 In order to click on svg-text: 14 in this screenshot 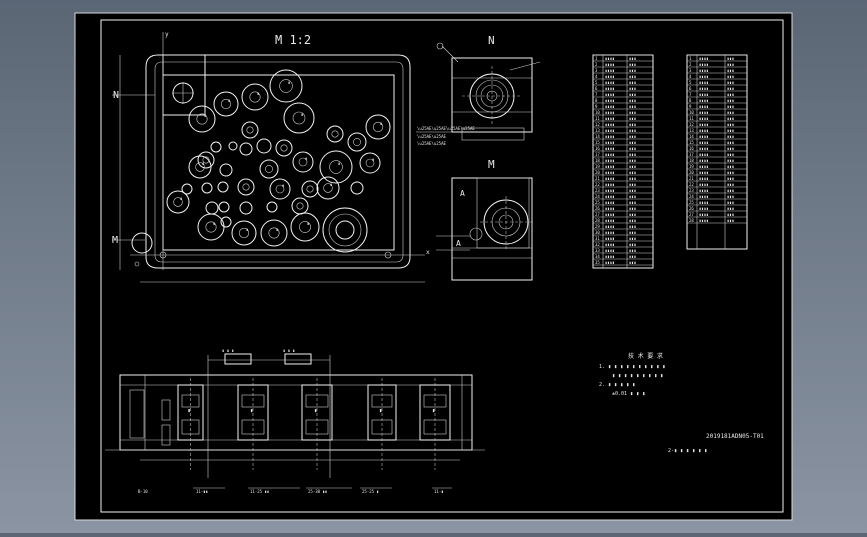, I will do `click(597, 136)`.